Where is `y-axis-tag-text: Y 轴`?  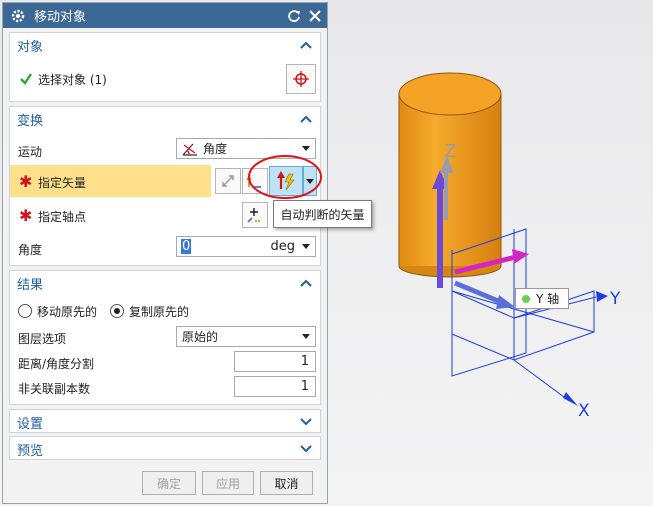 y-axis-tag-text: Y 轴 is located at coordinates (548, 299).